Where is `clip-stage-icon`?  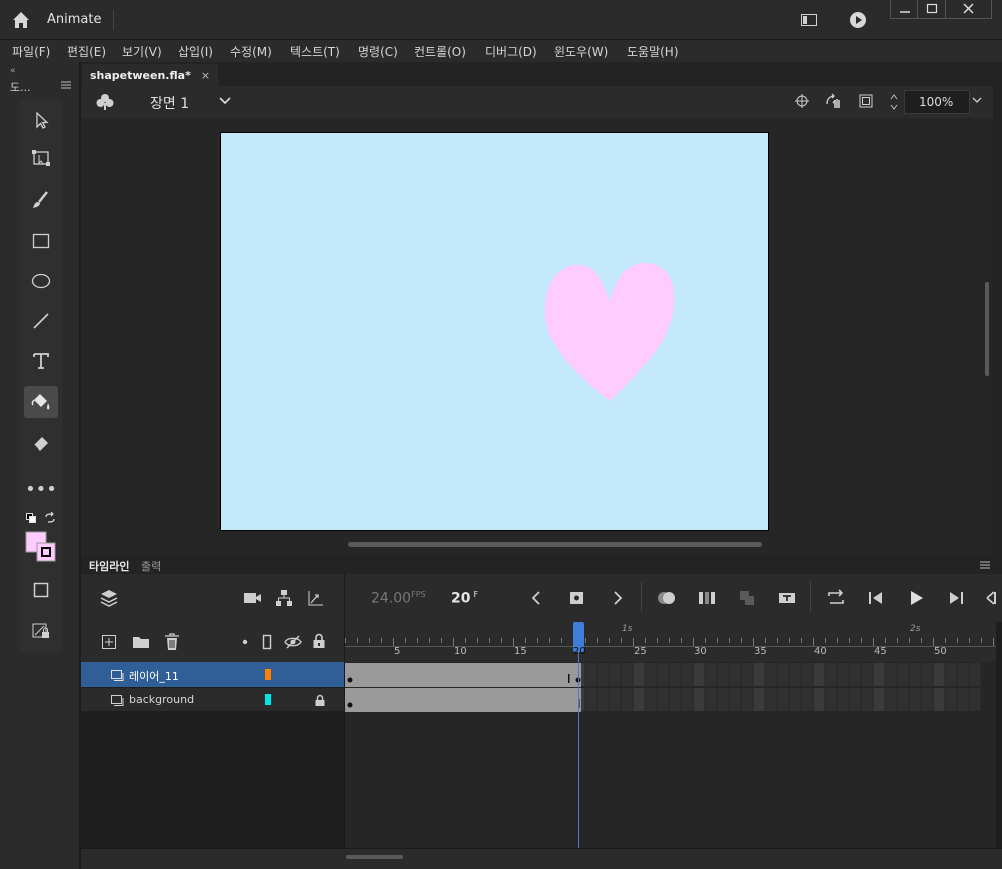 clip-stage-icon is located at coordinates (866, 101).